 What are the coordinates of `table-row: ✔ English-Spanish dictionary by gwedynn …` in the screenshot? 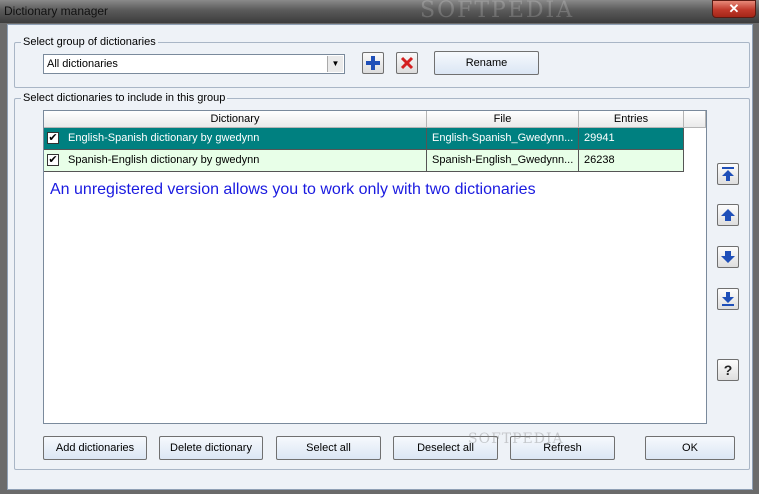 It's located at (364, 139).